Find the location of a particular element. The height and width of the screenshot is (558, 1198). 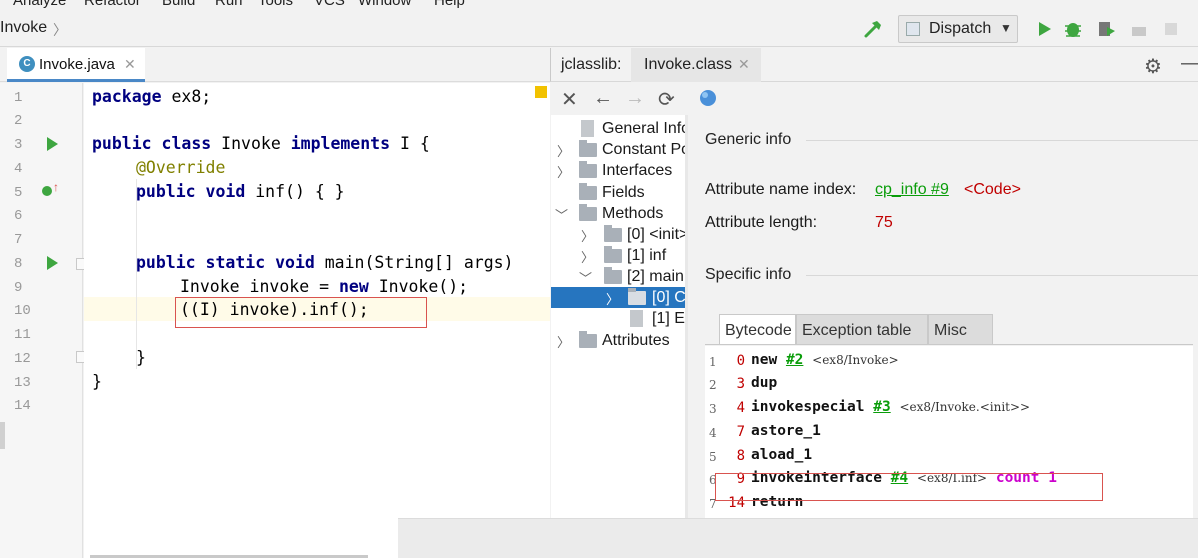

bytecode-line-number: 1 is located at coordinates (713, 362).